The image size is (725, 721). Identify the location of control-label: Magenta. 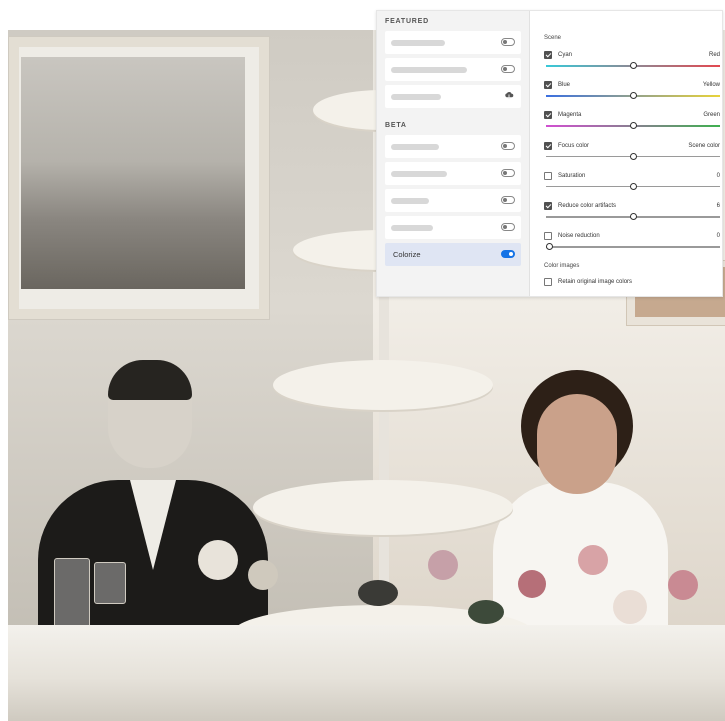
(570, 115).